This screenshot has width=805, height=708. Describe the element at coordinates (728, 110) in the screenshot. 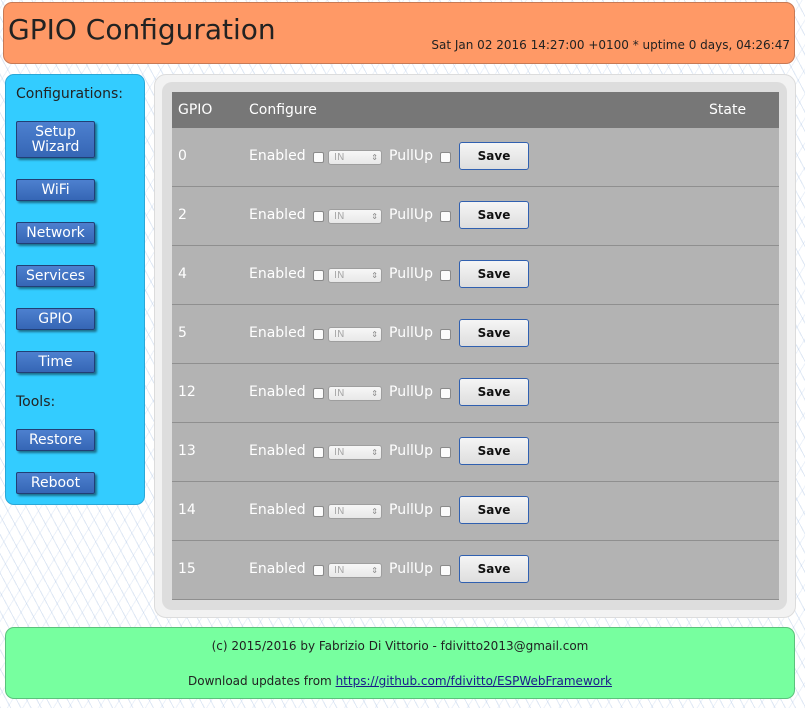

I see `column-header-state: State` at that location.